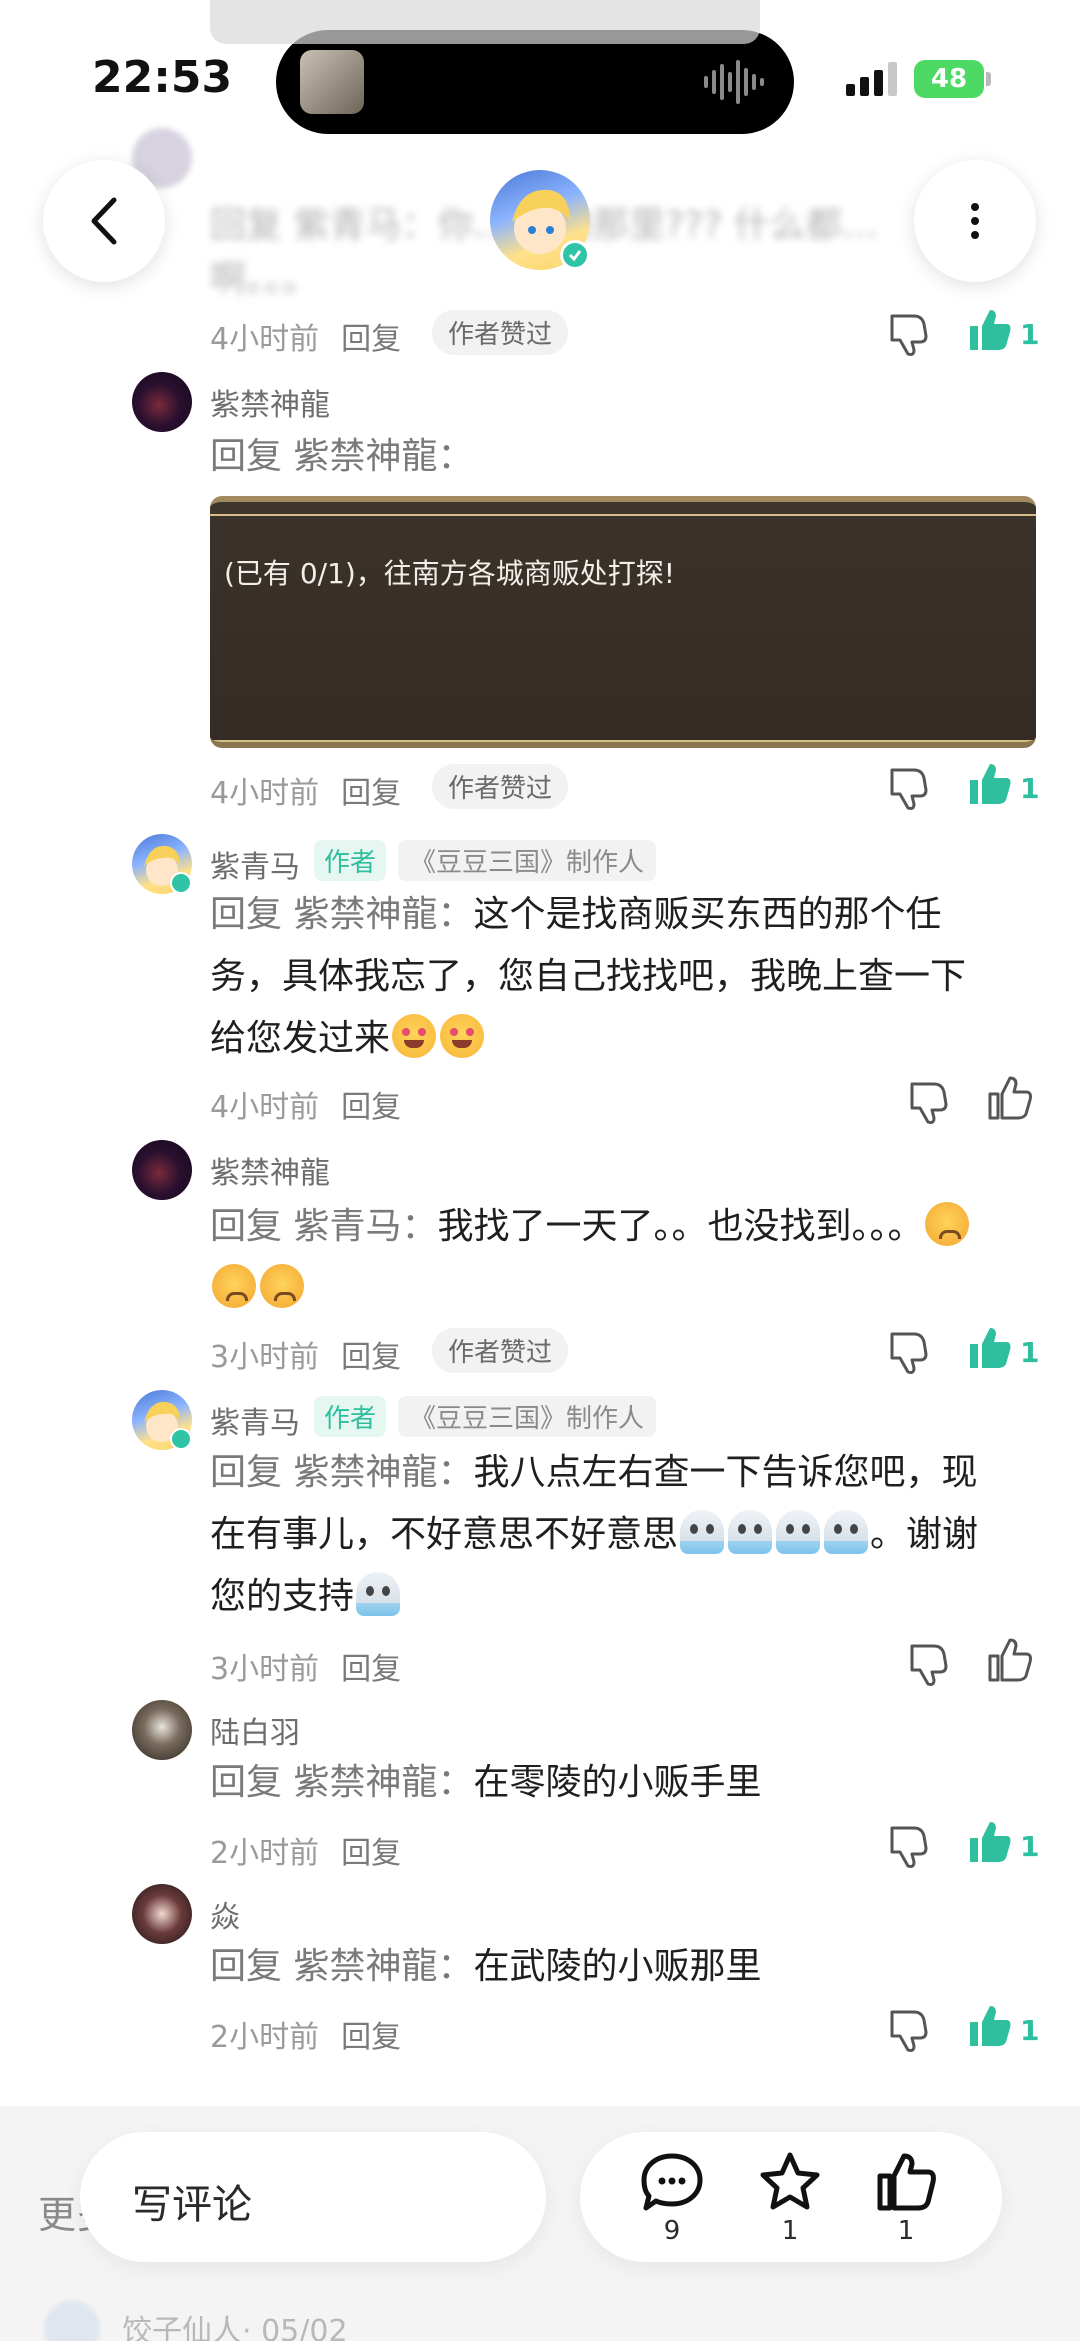 The height and width of the screenshot is (2341, 1080). I want to click on comment-text: 在零陵的小贩手里, so click(617, 1782).